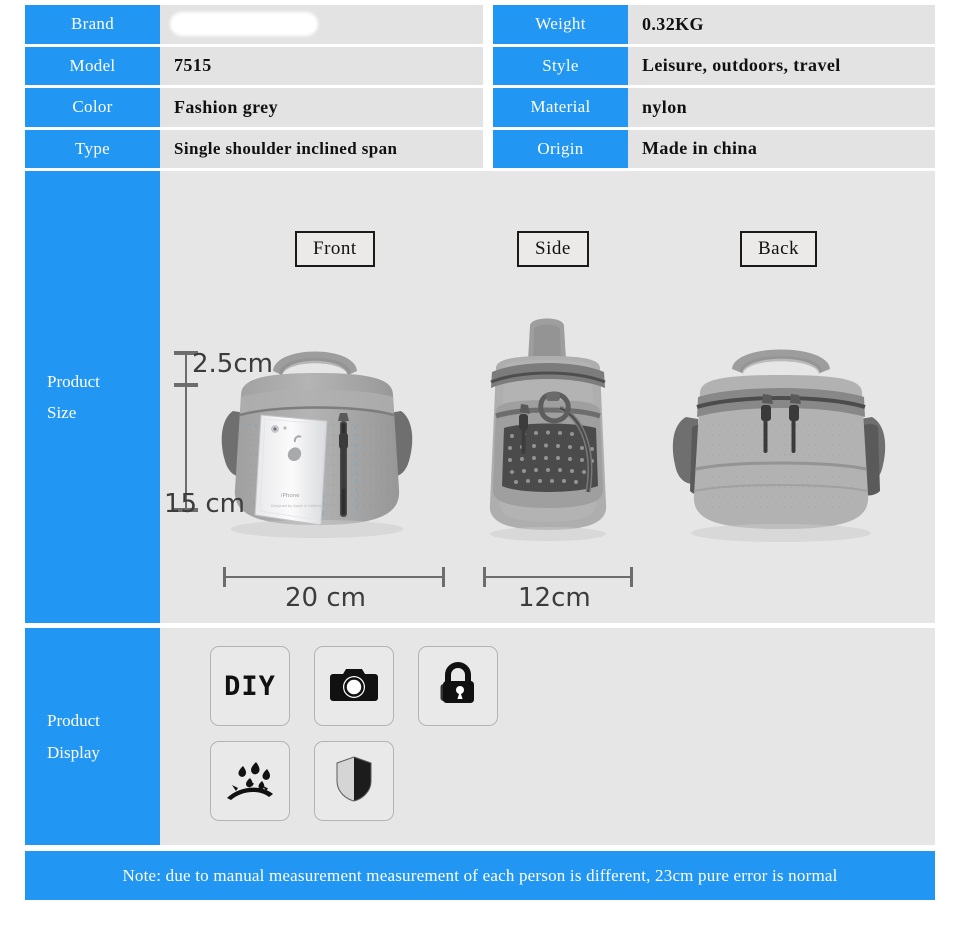 The width and height of the screenshot is (960, 926). Describe the element at coordinates (186, 431) in the screenshot. I see `height-dimension-line` at that location.